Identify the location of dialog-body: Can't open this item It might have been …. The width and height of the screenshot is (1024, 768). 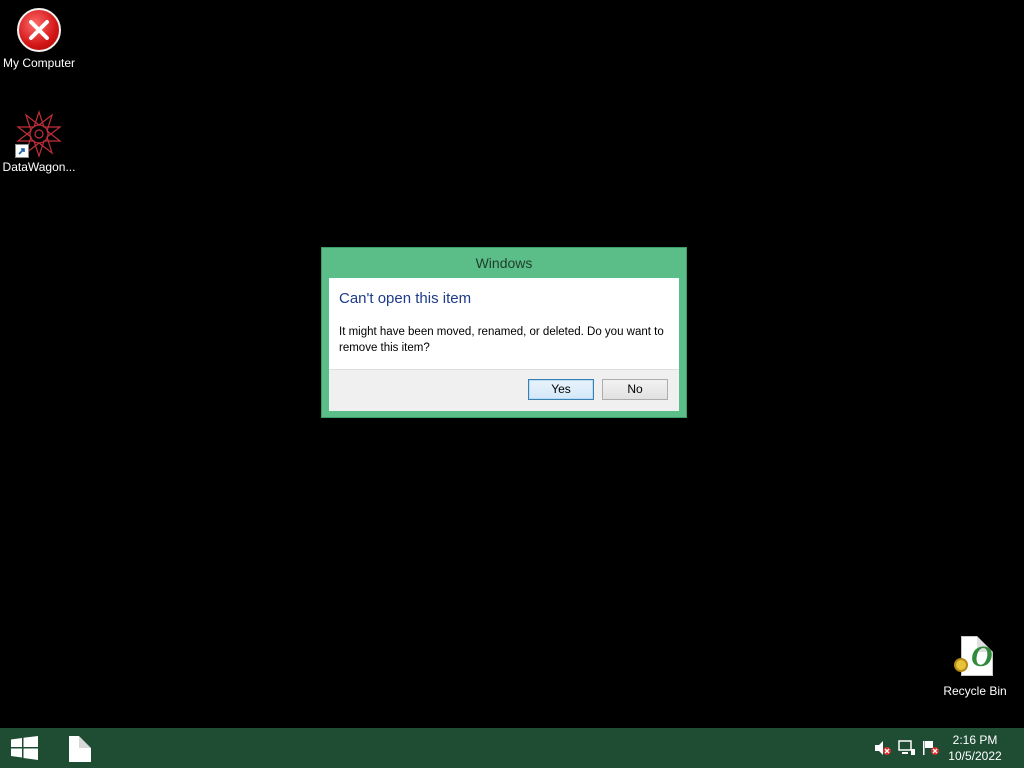
(504, 344).